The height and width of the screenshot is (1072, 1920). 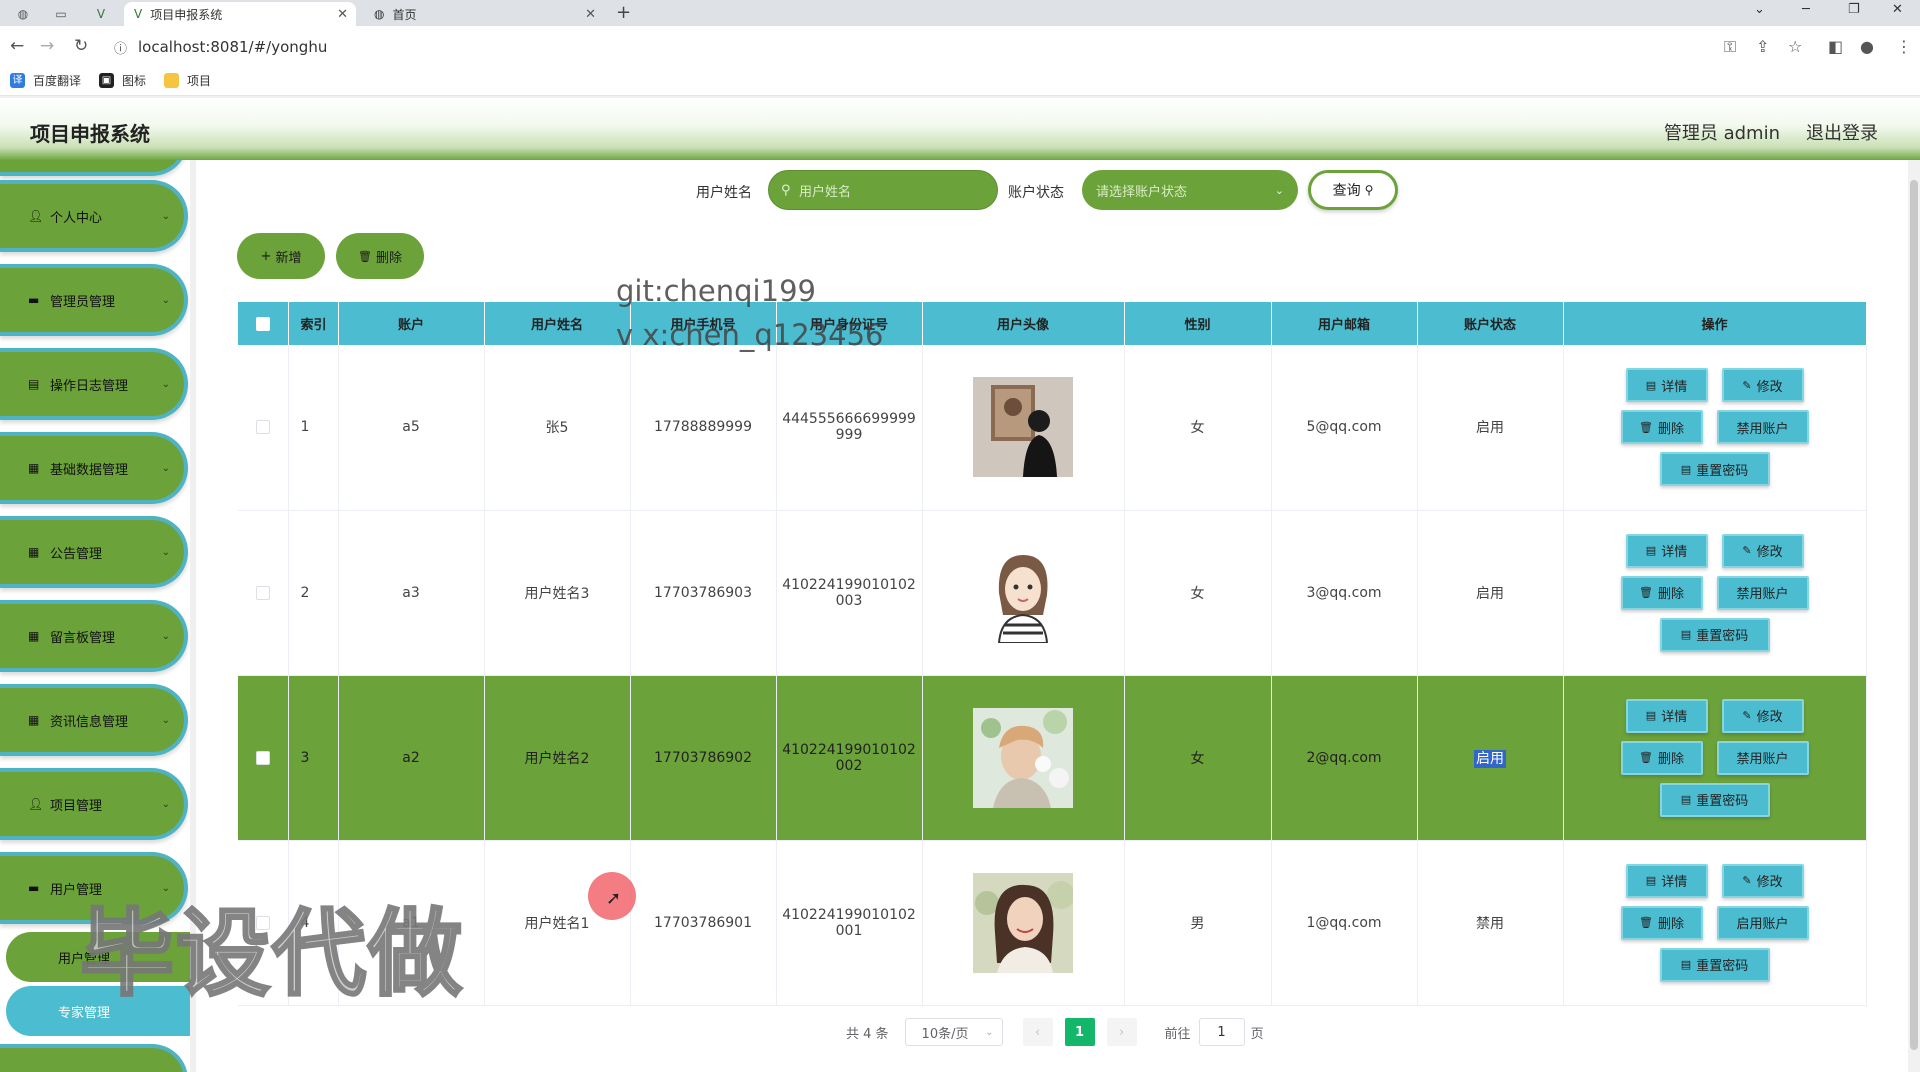 What do you see at coordinates (1353, 190) in the screenshot?
I see `query-button: 查询 ⚲` at bounding box center [1353, 190].